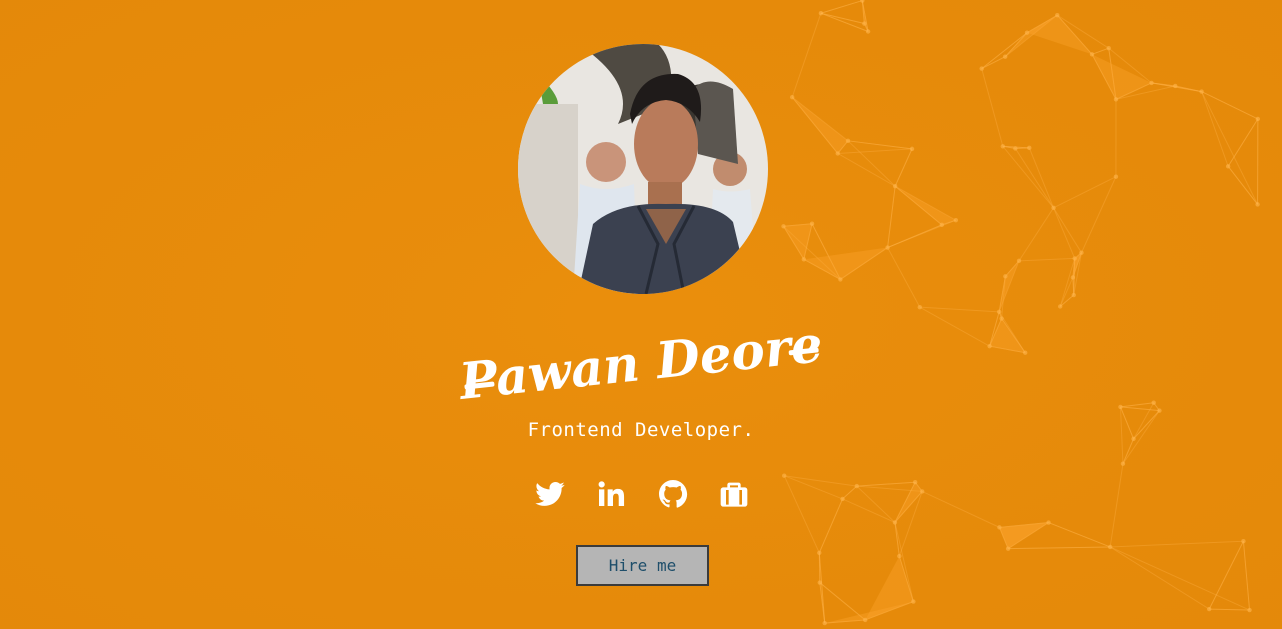  I want to click on linkedin-link, so click(611, 494).